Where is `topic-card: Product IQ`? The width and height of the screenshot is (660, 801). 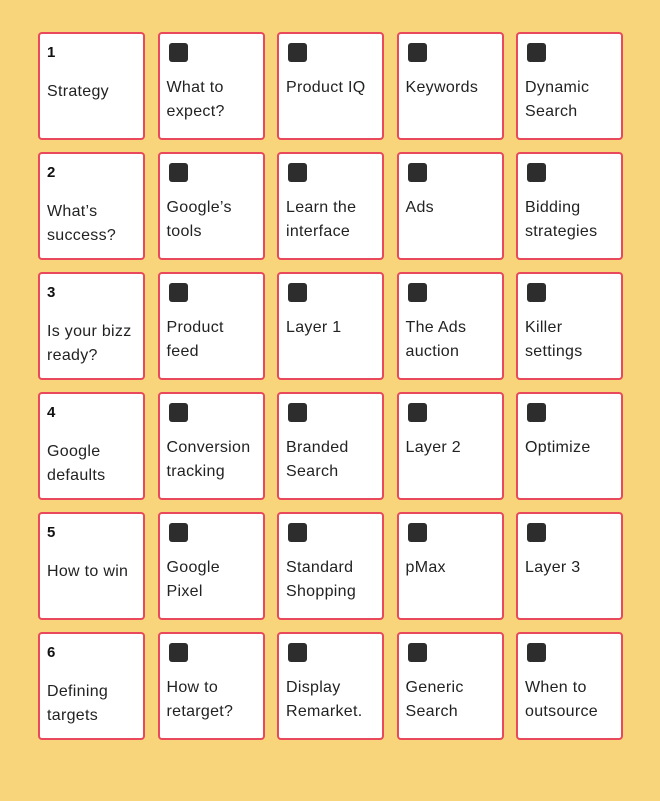 topic-card: Product IQ is located at coordinates (330, 86).